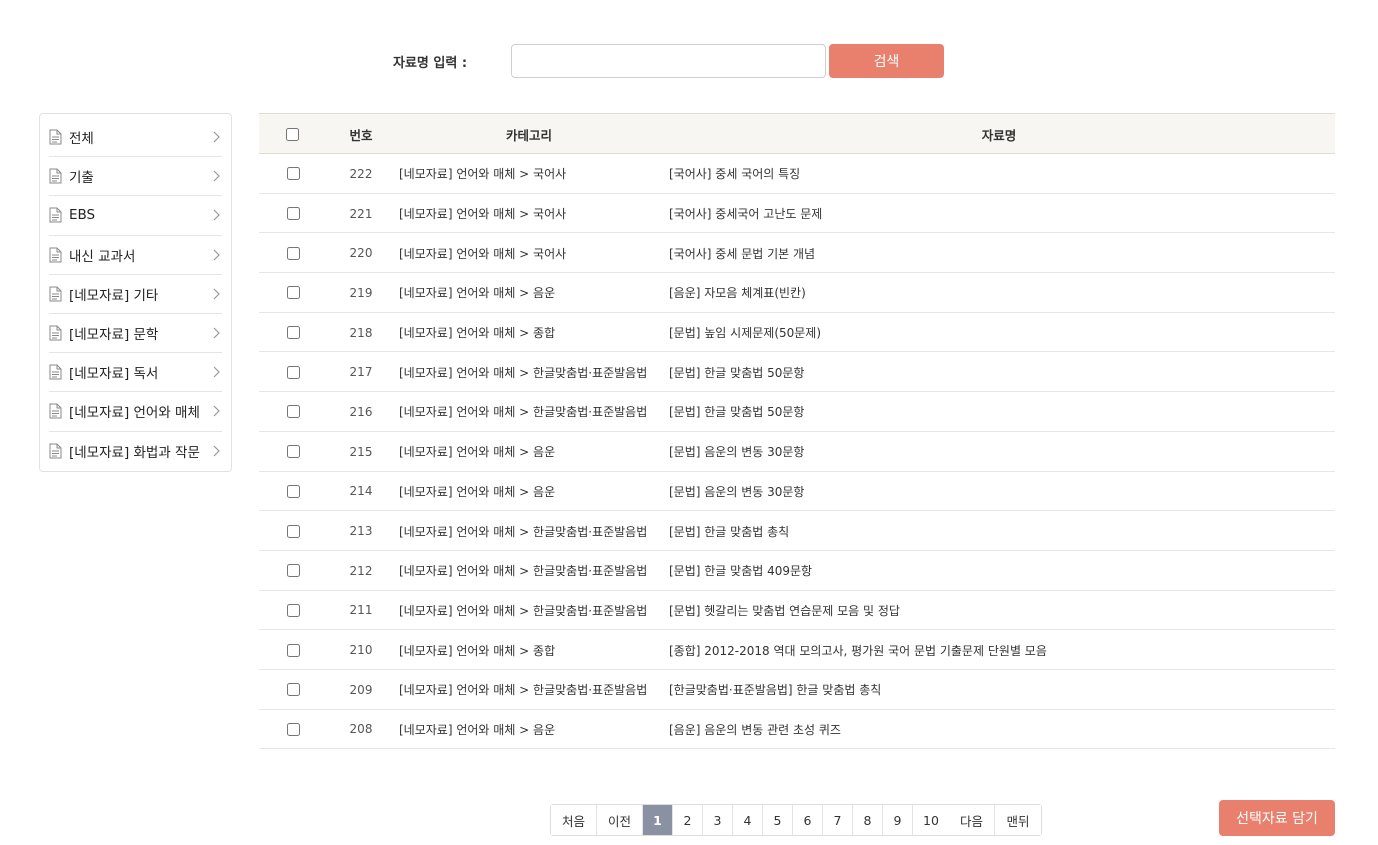 This screenshot has width=1378, height=845. I want to click on table-row: 221 [네모자료] 언어와 매체 > 국어사 [국어사] 중세국어 고난도 문제, so click(797, 214).